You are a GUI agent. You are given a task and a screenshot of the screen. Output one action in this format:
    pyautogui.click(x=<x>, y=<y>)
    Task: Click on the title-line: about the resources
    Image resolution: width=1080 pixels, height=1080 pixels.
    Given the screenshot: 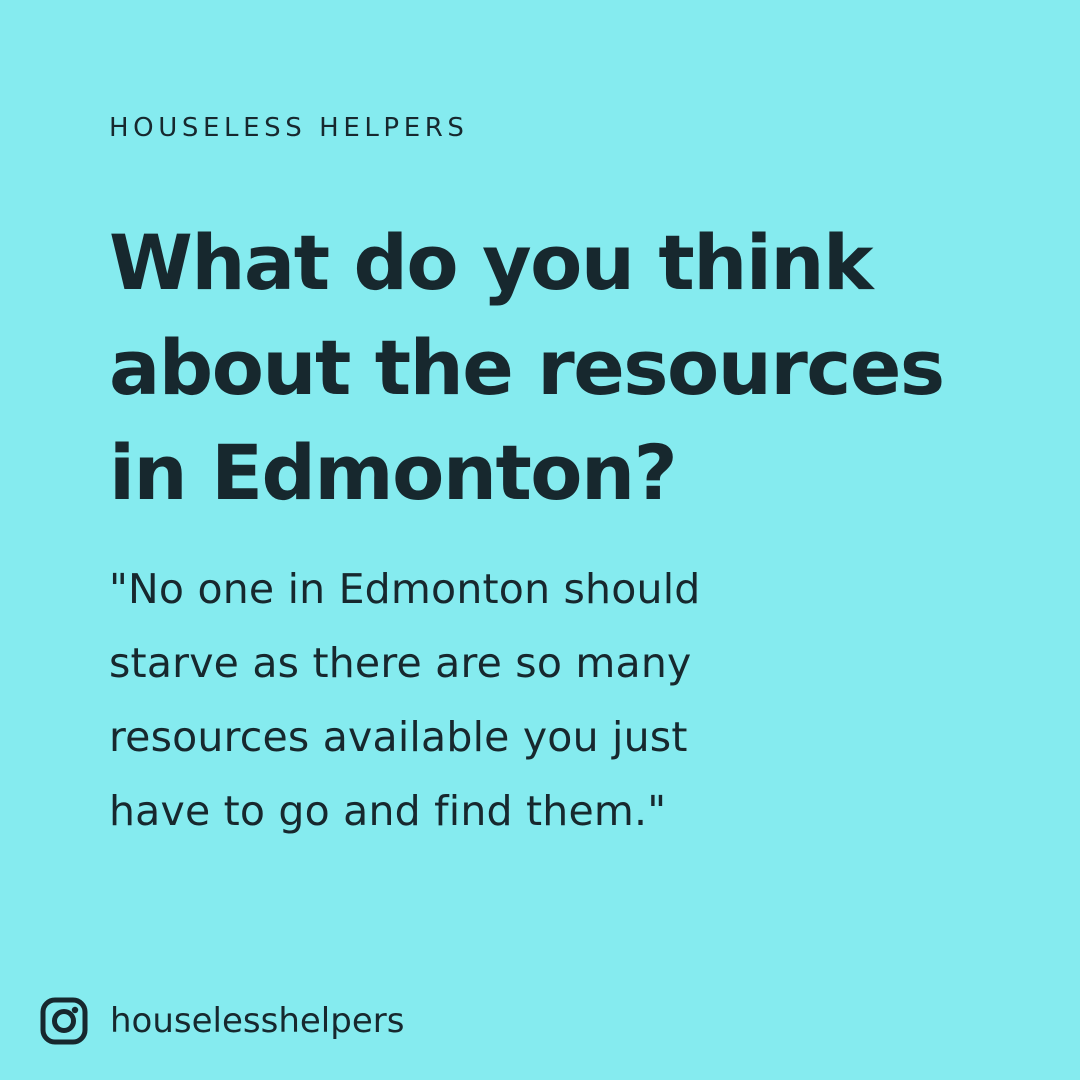 What is the action you would take?
    pyautogui.click(x=527, y=367)
    